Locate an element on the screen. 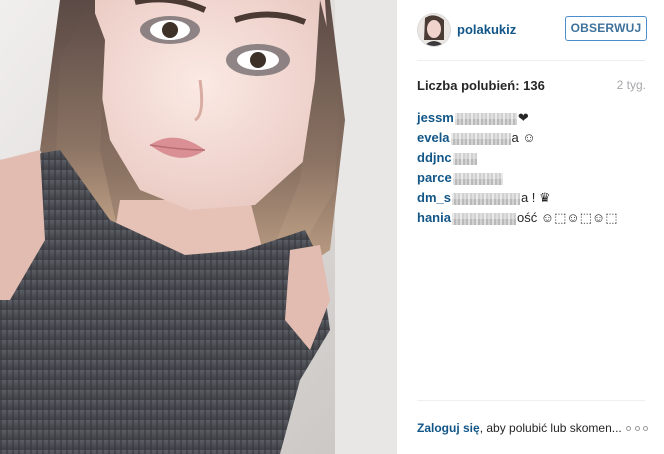  avatar is located at coordinates (434, 30).